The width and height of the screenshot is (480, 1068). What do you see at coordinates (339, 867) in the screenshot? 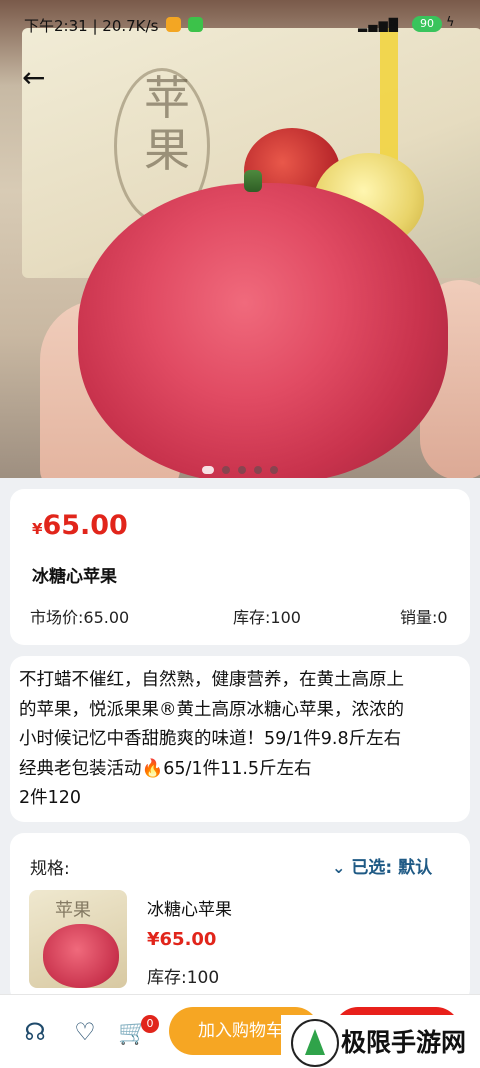
I see `double-chevron-down-icon: ⌄` at bounding box center [339, 867].